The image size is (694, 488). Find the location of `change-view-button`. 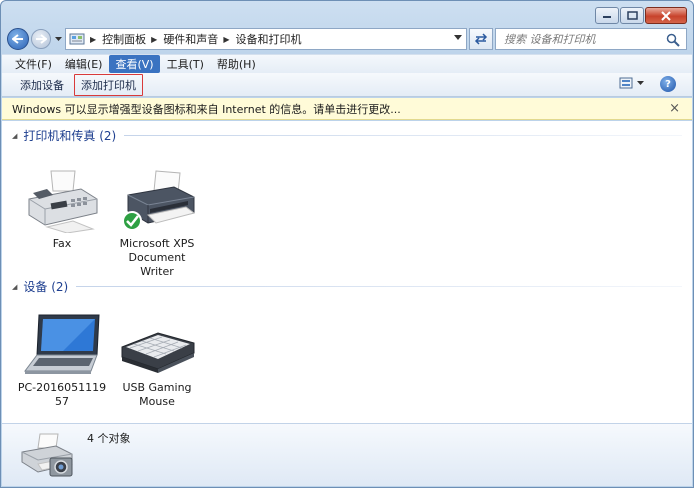

change-view-button is located at coordinates (631, 83).